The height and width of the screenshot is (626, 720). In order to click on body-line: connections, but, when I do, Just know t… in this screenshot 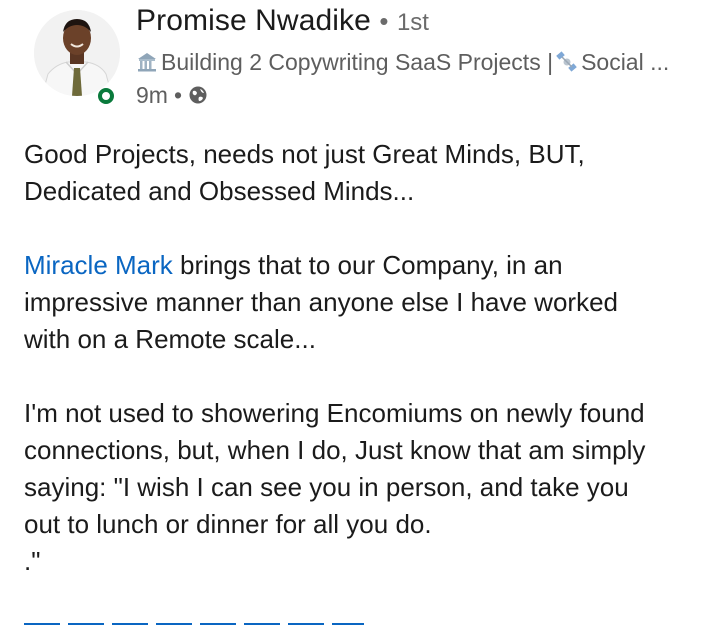, I will do `click(335, 450)`.